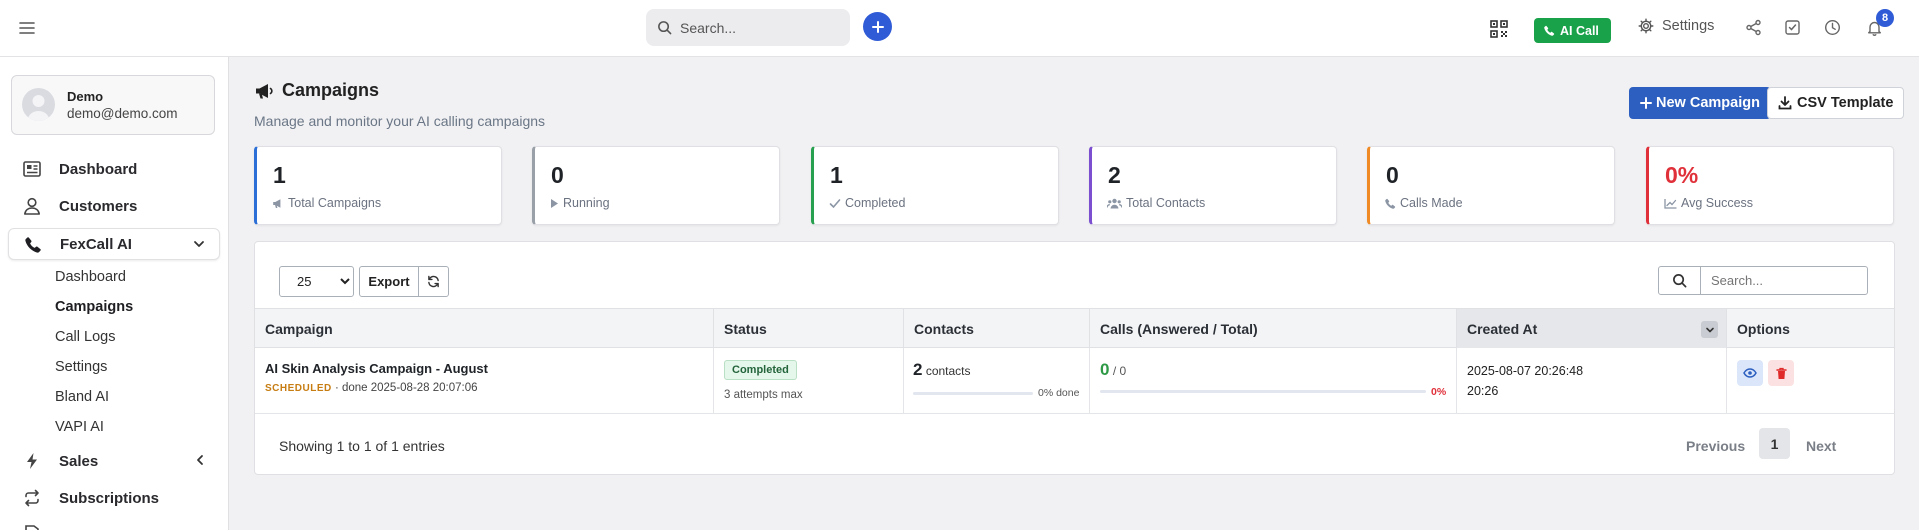 The height and width of the screenshot is (530, 1919). I want to click on sort-desc-icon, so click(1709, 329).